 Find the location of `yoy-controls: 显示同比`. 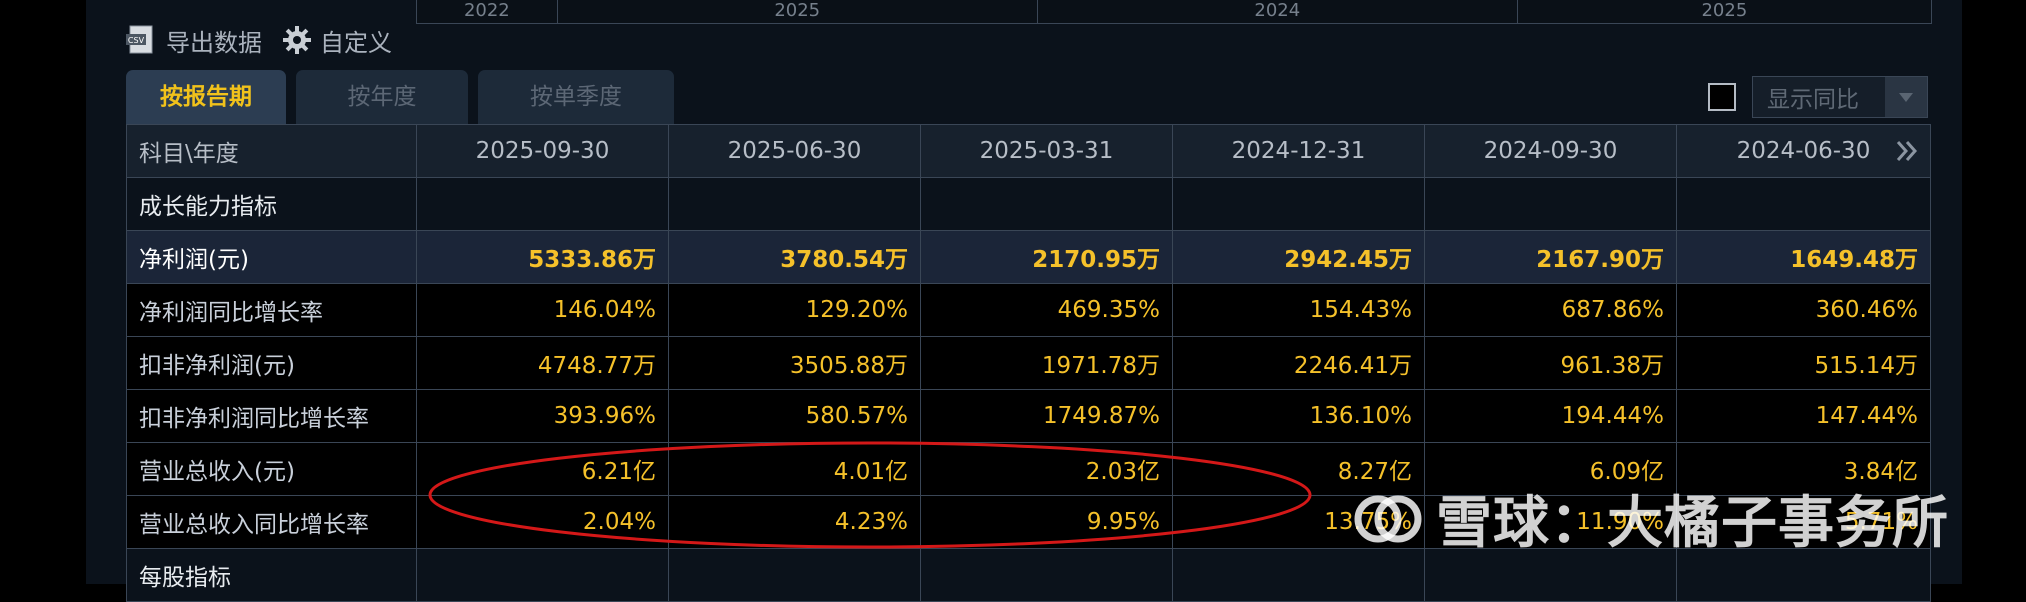

yoy-controls: 显示同比 is located at coordinates (1818, 97).